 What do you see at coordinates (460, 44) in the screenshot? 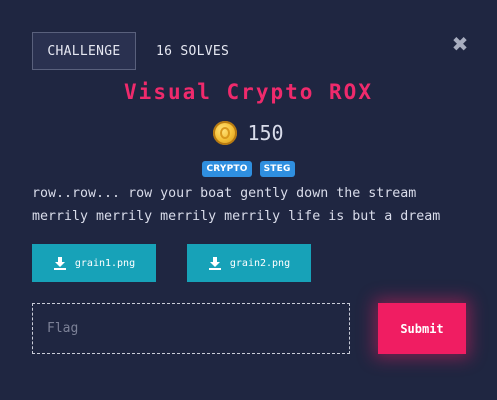
I see `close-icon: ✖` at bounding box center [460, 44].